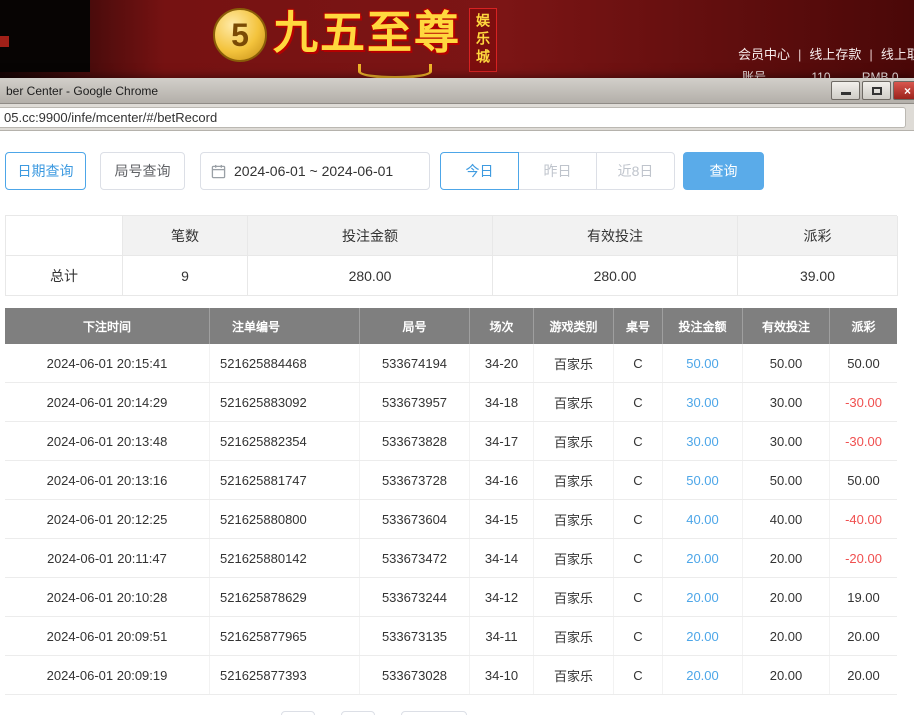 The width and height of the screenshot is (914, 715). Describe the element at coordinates (107, 441) in the screenshot. I see `cell-bet-time: 2024-06-01 20:13:48` at that location.